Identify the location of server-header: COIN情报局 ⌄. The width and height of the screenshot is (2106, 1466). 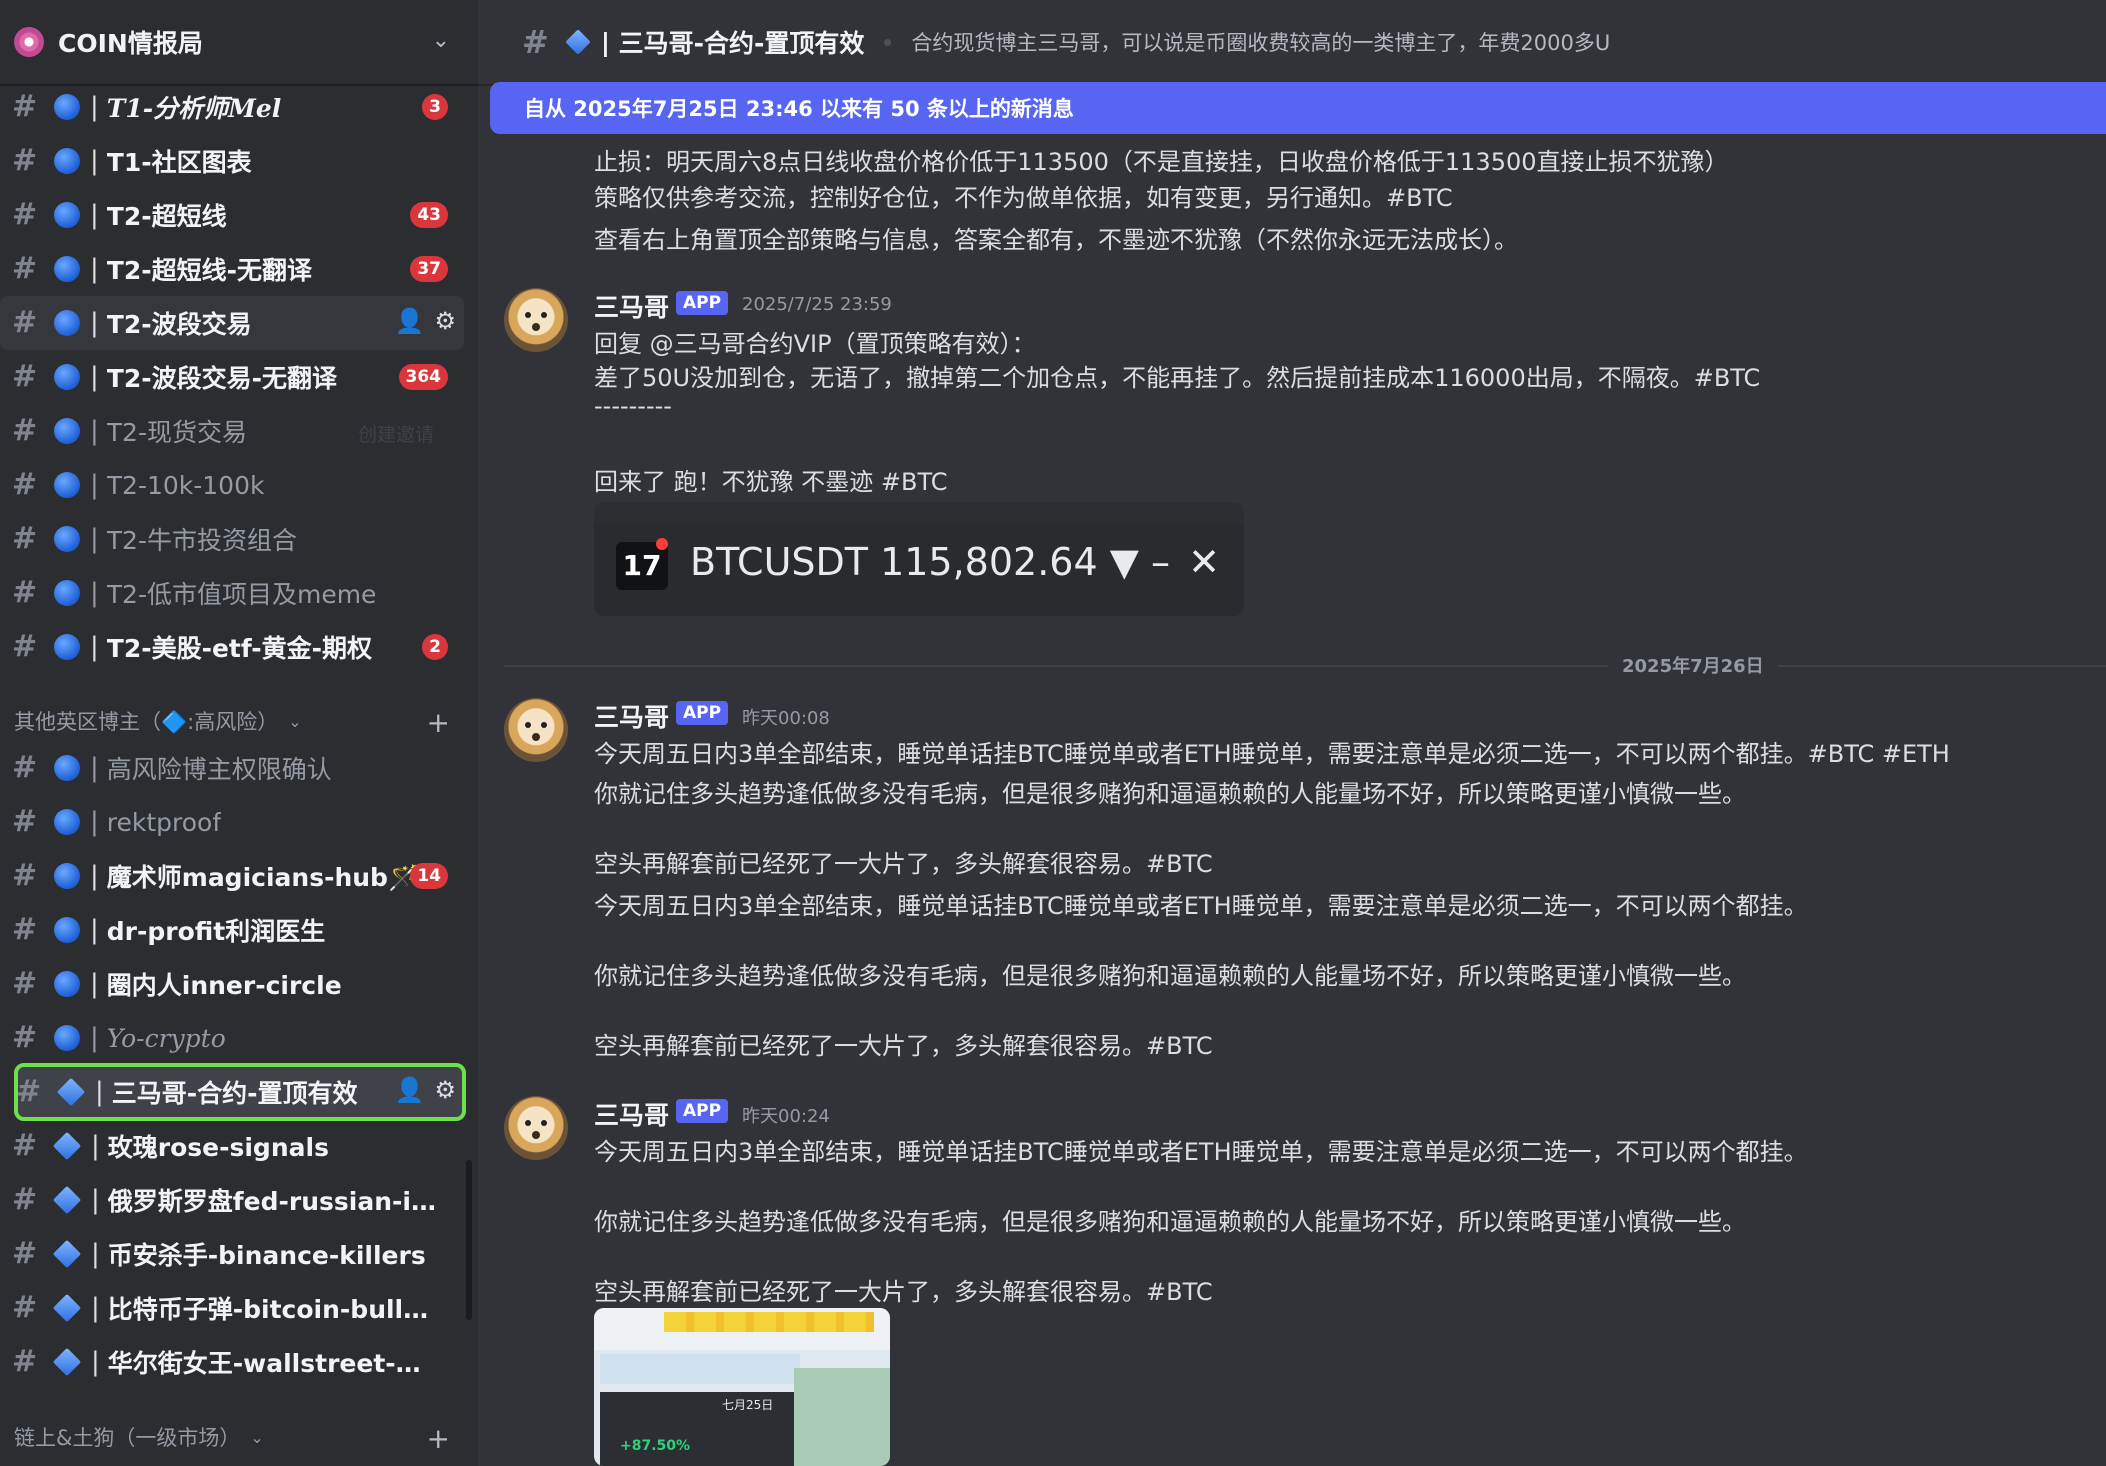
(239, 43).